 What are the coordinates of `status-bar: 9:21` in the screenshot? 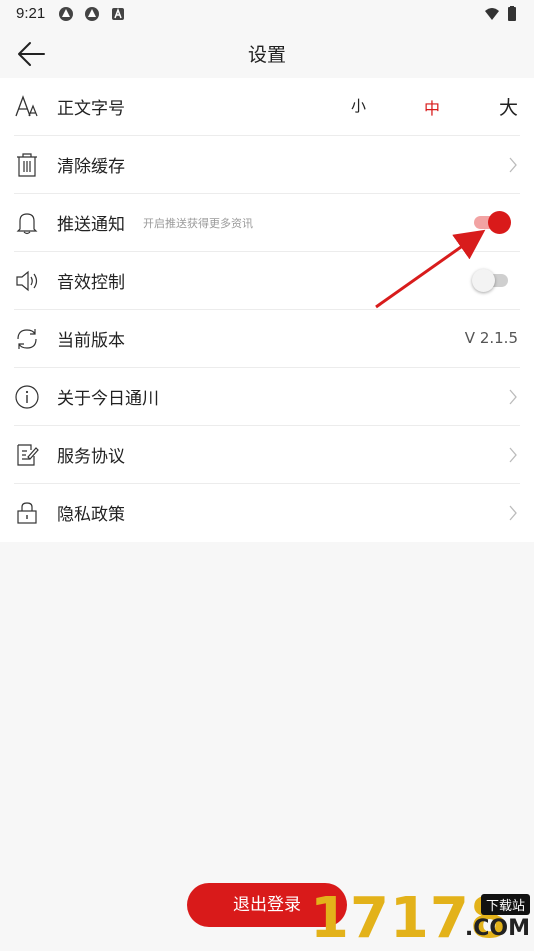 It's located at (267, 15).